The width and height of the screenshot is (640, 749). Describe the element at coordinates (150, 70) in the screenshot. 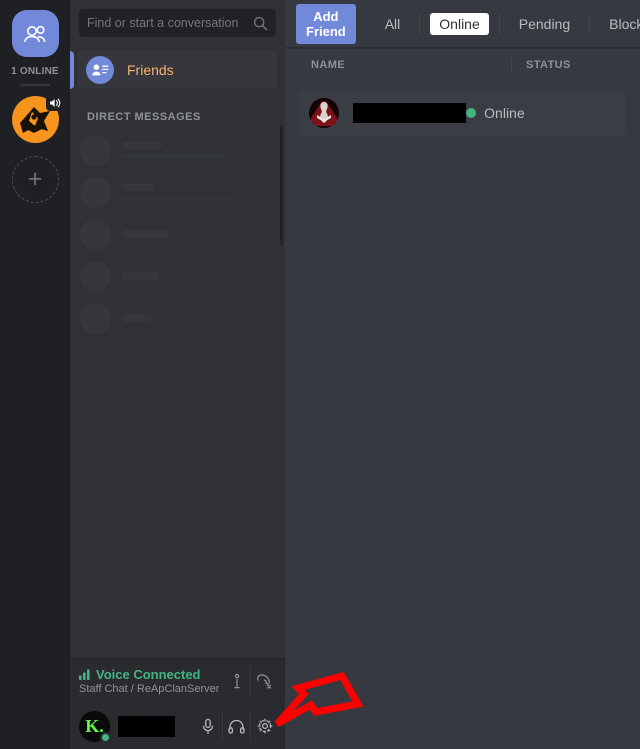

I see `sidebar-item-friends-label: Friends` at that location.